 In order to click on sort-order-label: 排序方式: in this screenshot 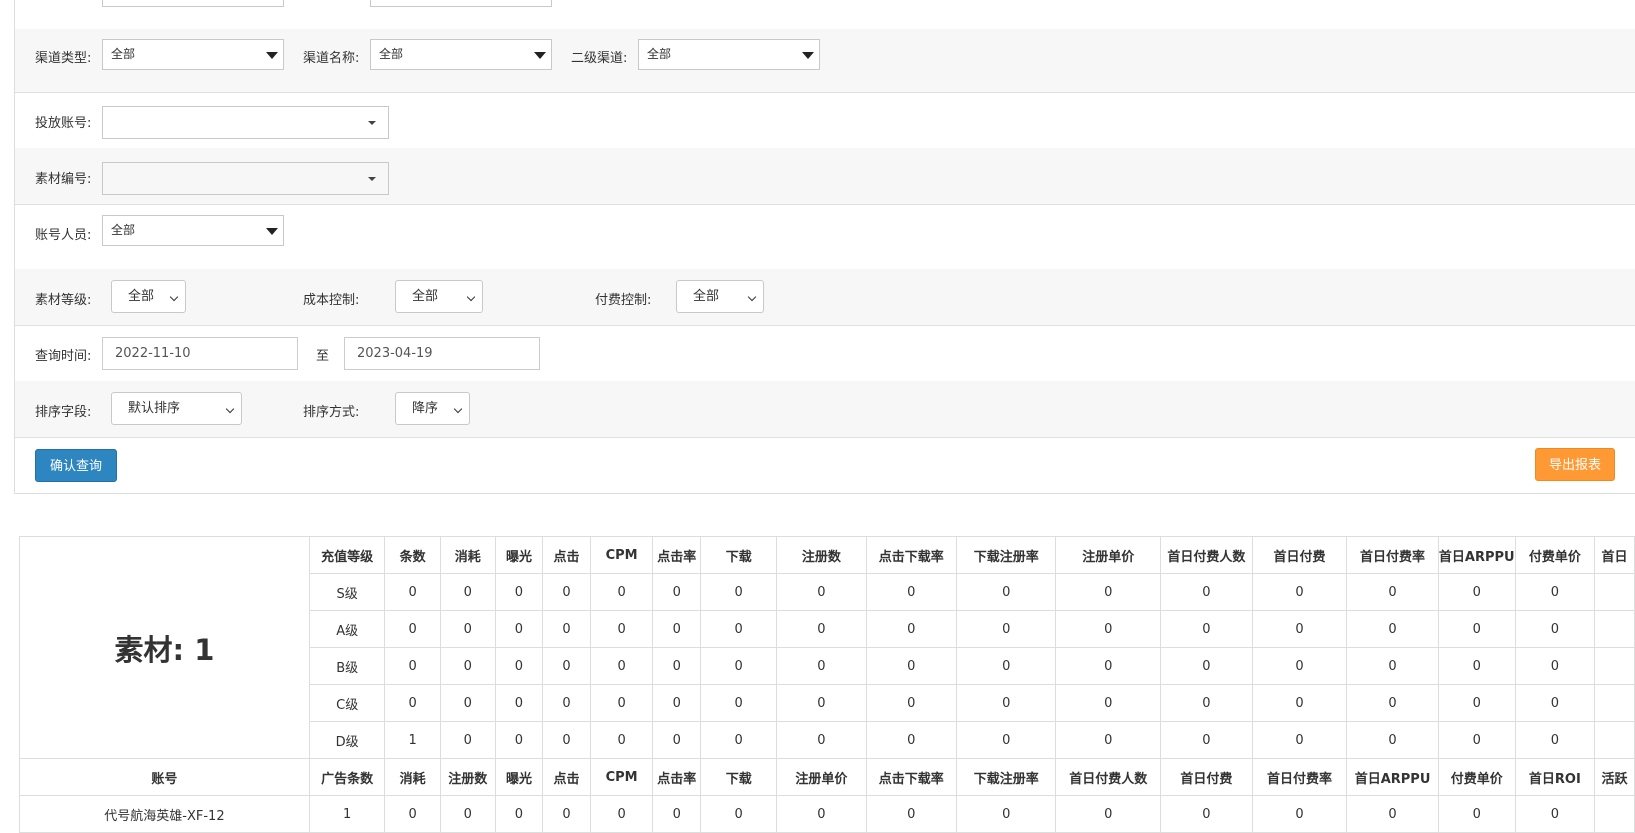, I will do `click(331, 412)`.